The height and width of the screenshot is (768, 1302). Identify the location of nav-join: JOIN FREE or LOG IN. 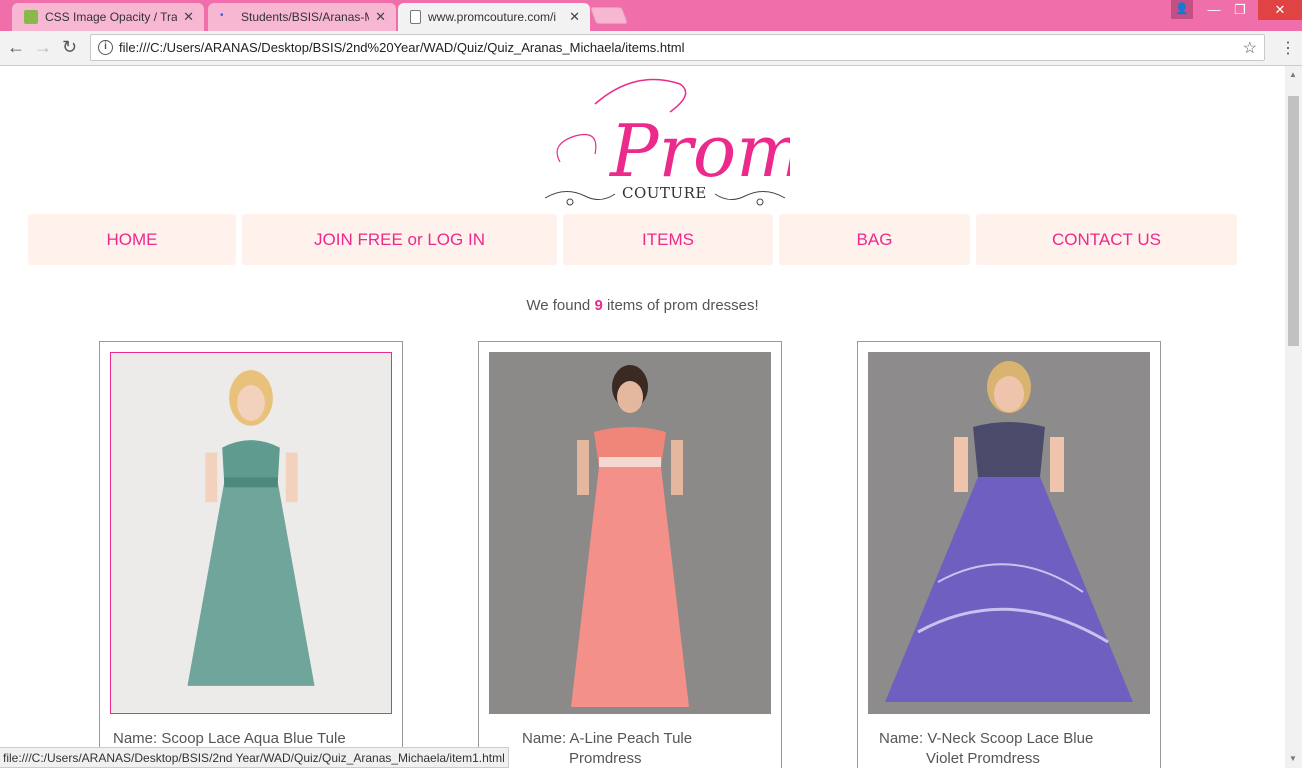
(399, 239).